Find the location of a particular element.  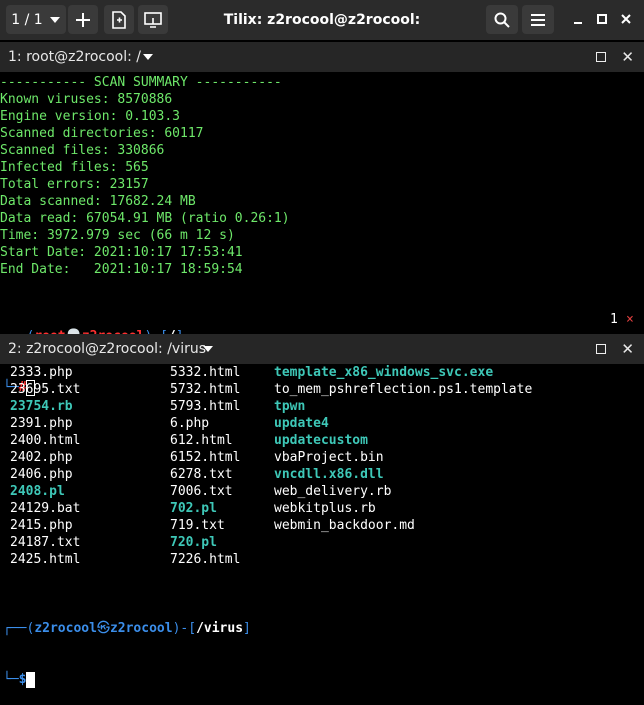

file-entry: 2402.php is located at coordinates (41, 457).